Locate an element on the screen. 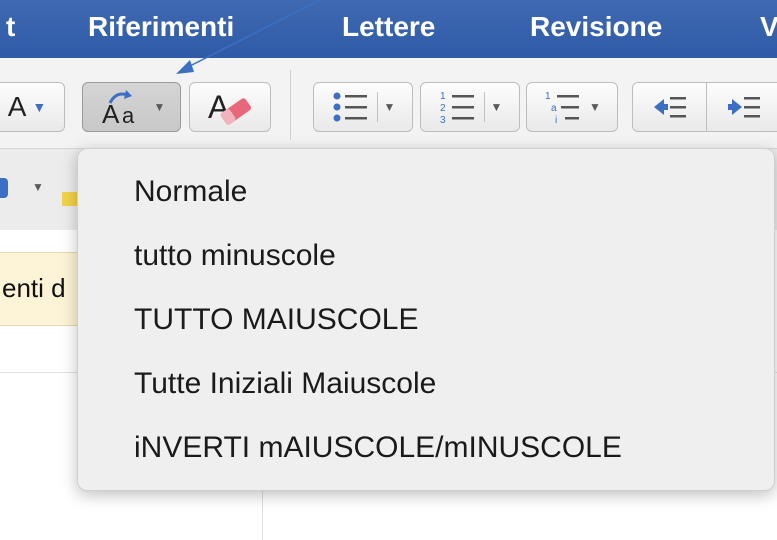 Image resolution: width=777 pixels, height=540 pixels. numbered-list-icon: 1 2 3 is located at coordinates (457, 108).